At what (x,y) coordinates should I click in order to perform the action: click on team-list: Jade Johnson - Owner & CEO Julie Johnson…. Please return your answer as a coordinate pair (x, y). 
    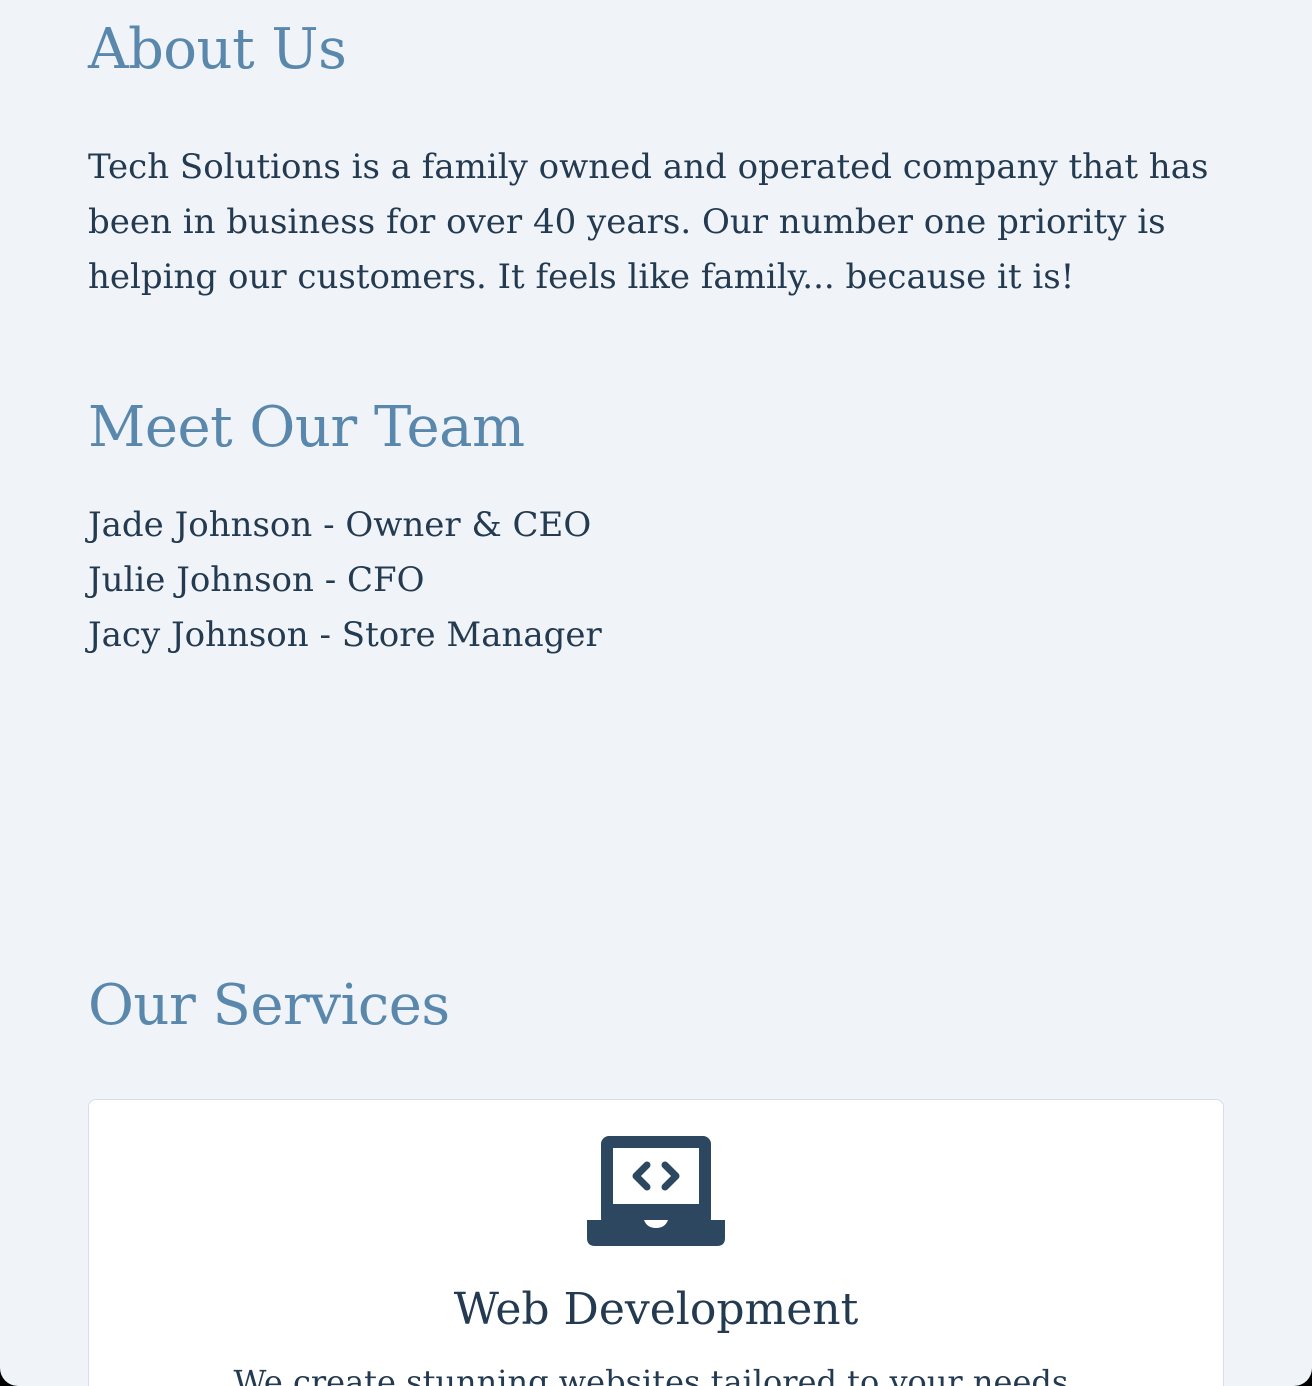
    Looking at the image, I should click on (345, 580).